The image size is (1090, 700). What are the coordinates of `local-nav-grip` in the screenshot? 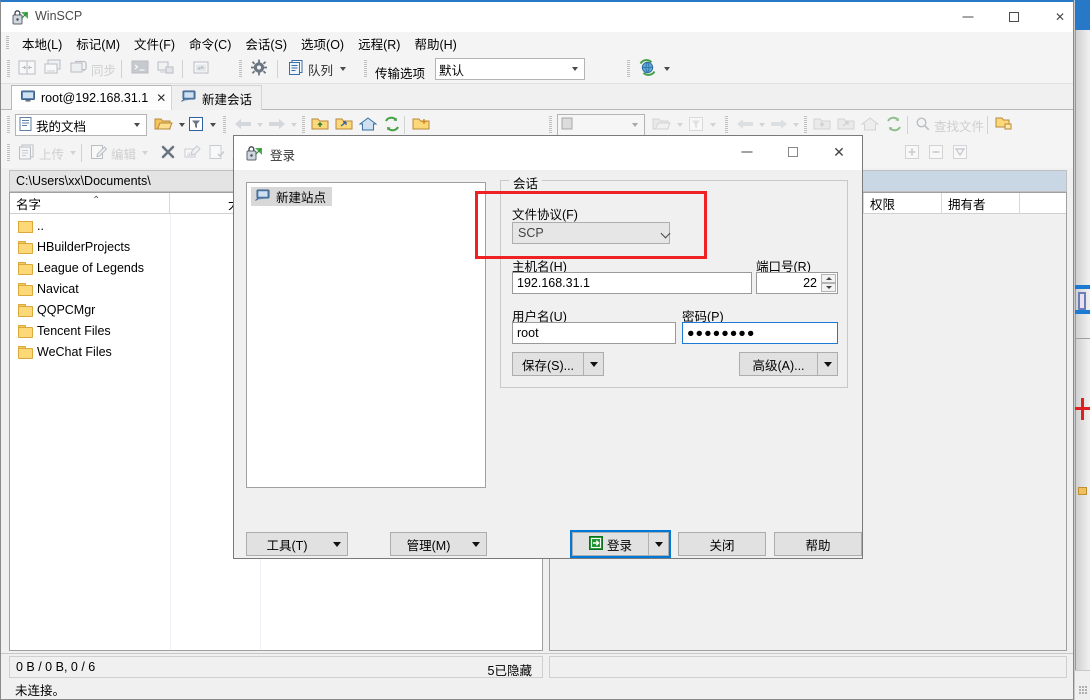 It's located at (224, 125).